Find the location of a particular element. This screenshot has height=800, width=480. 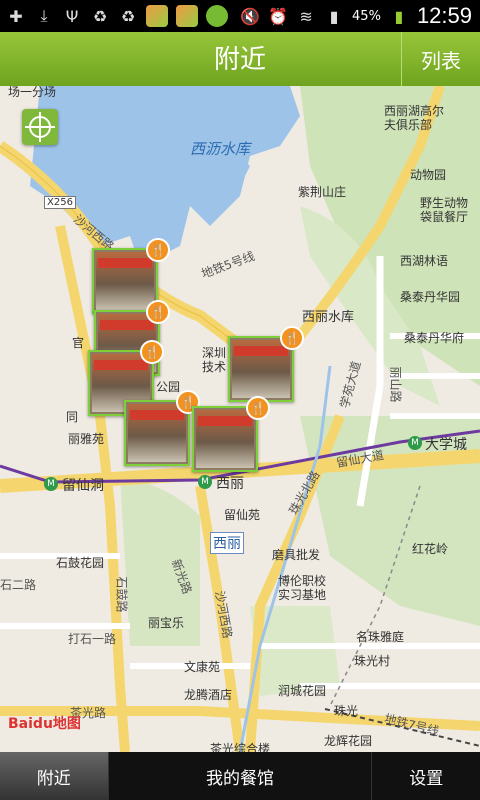

map-label-station: 大学城 is located at coordinates (446, 445).